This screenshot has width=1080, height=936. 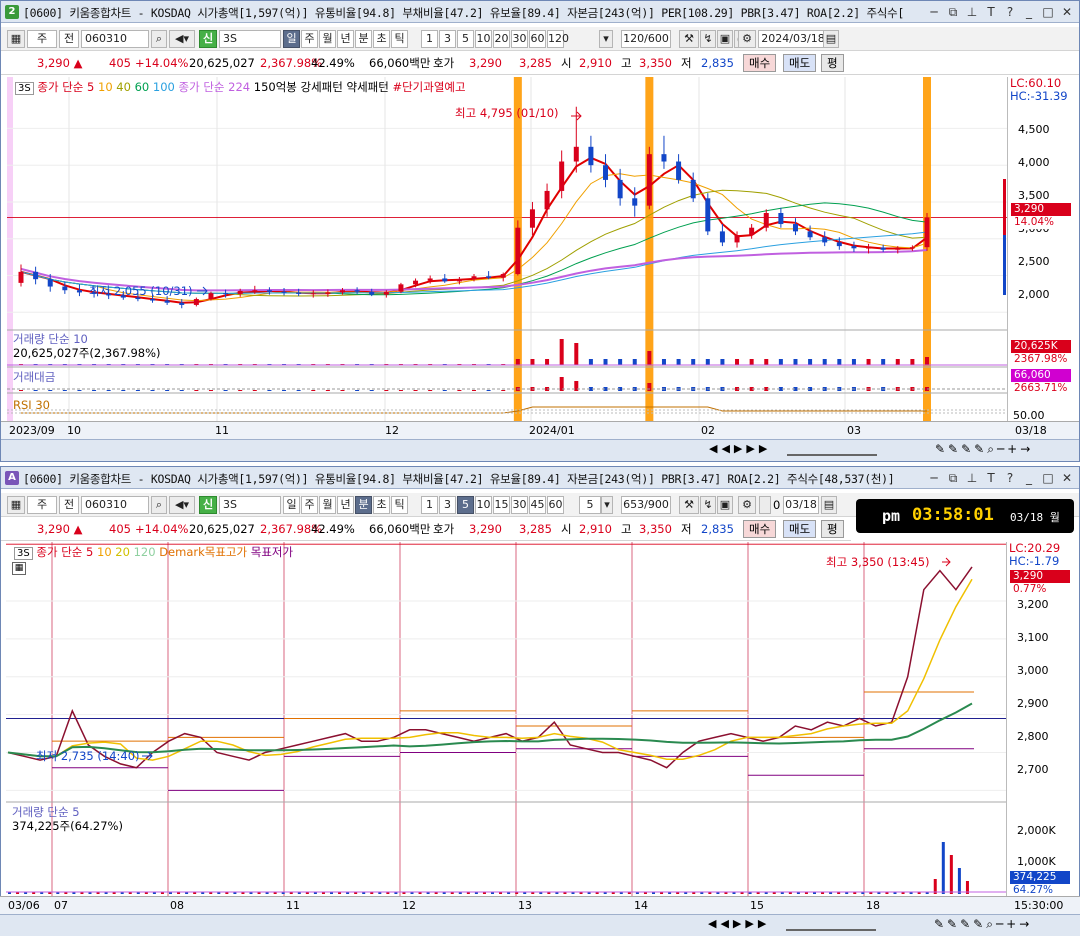 What do you see at coordinates (363, 505) in the screenshot?
I see `period-tab-2-4: 분` at bounding box center [363, 505].